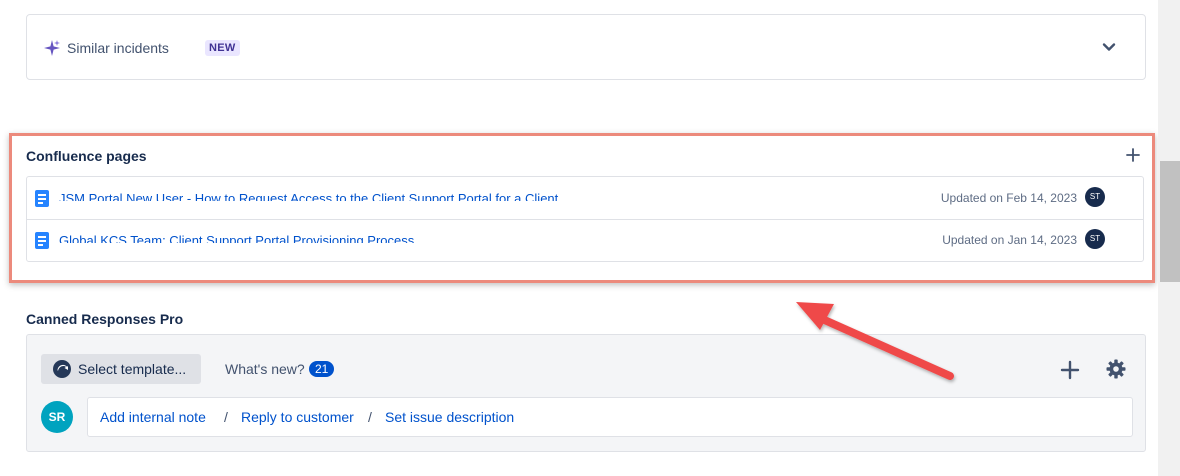 This screenshot has height=476, width=1180. I want to click on whats-new-link: What's new?, so click(265, 369).